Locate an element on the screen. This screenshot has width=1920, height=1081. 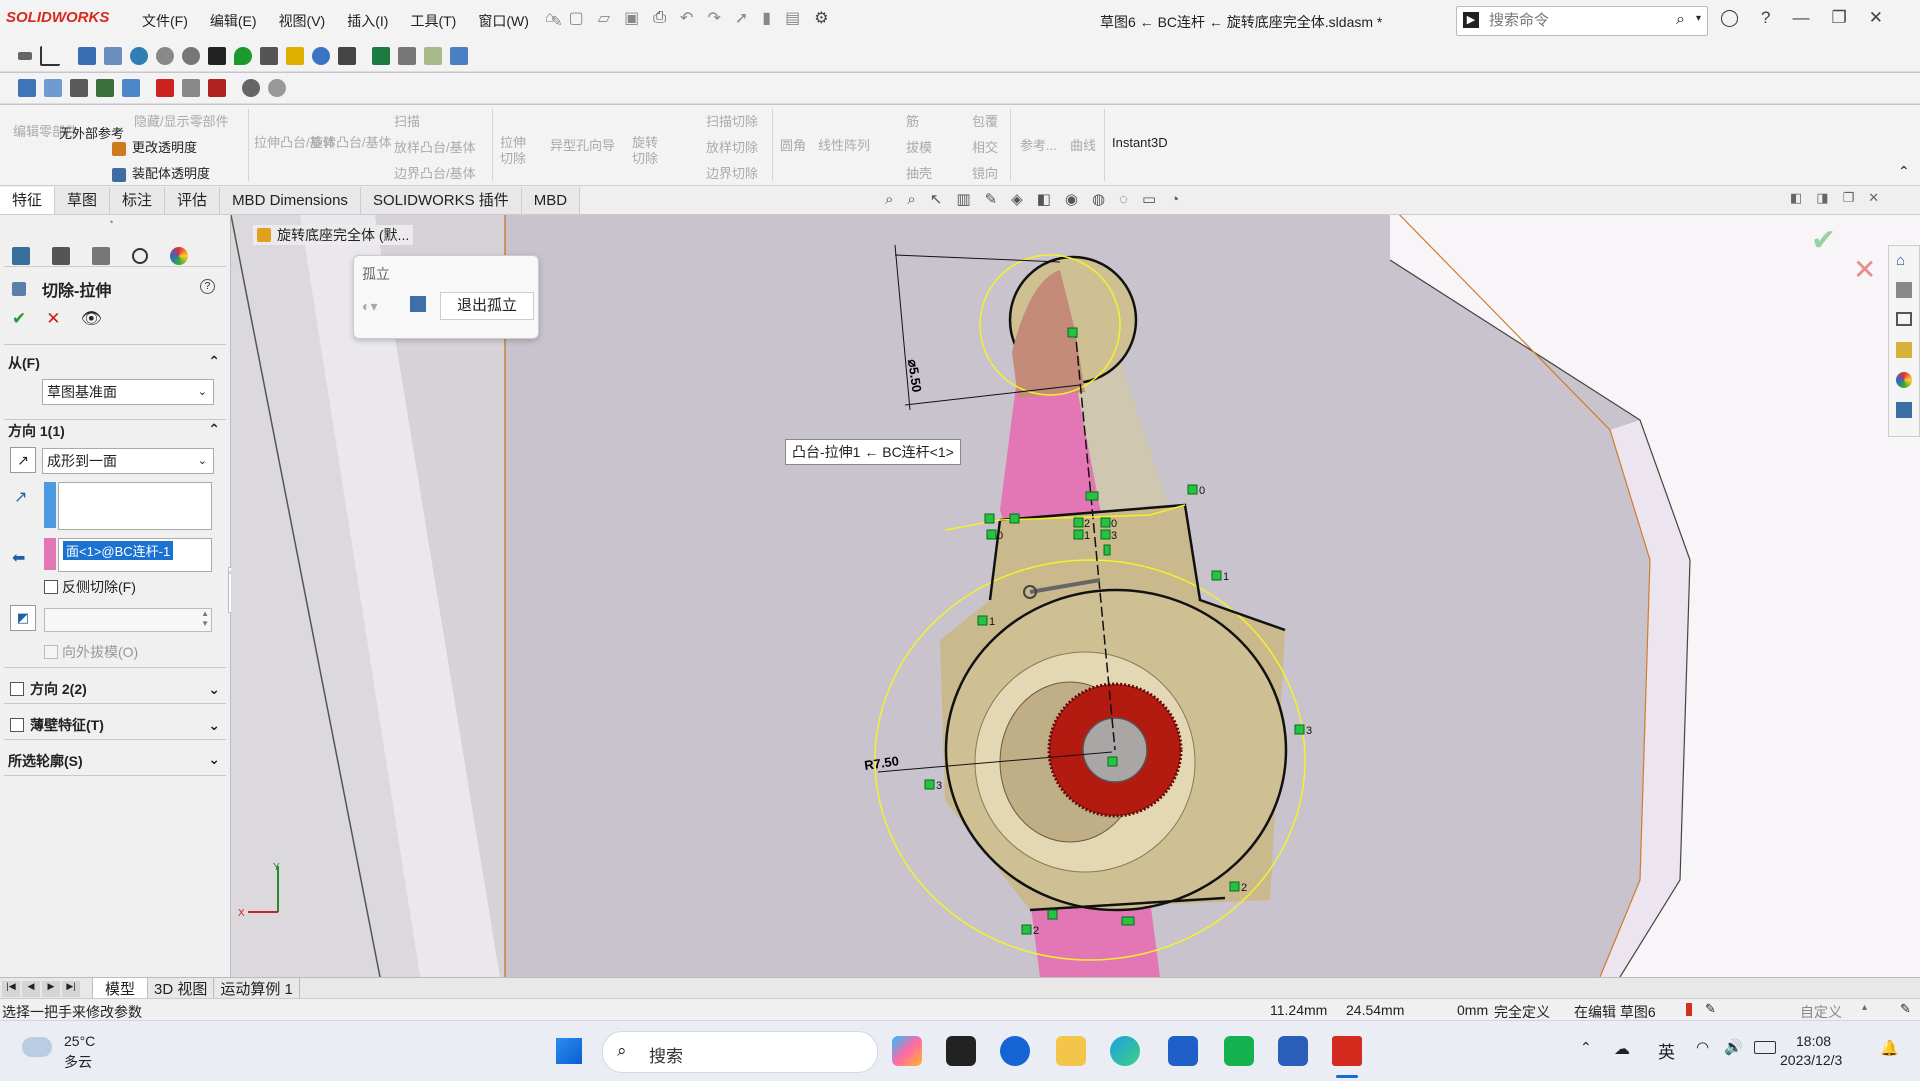
previous-view-icon: ↖ is located at coordinates (936, 199).